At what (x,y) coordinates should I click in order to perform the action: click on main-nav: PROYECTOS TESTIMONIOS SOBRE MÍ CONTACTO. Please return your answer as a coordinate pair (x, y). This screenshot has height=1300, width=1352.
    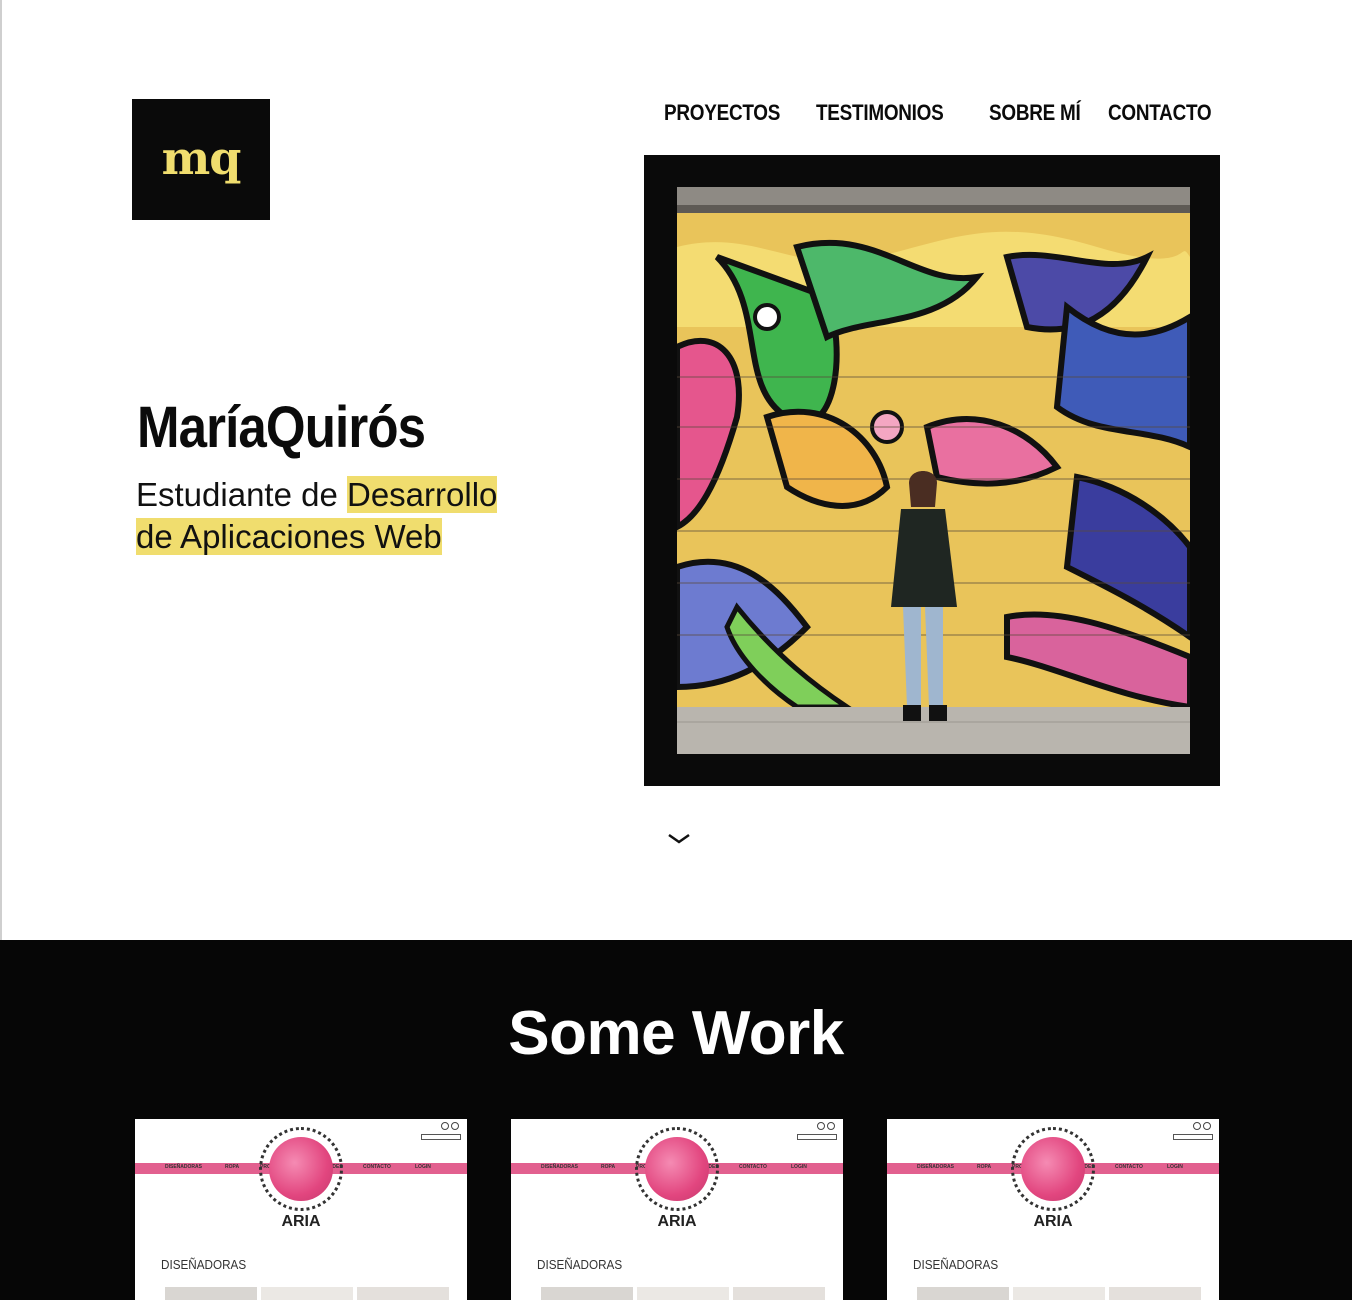
    Looking at the image, I should click on (942, 114).